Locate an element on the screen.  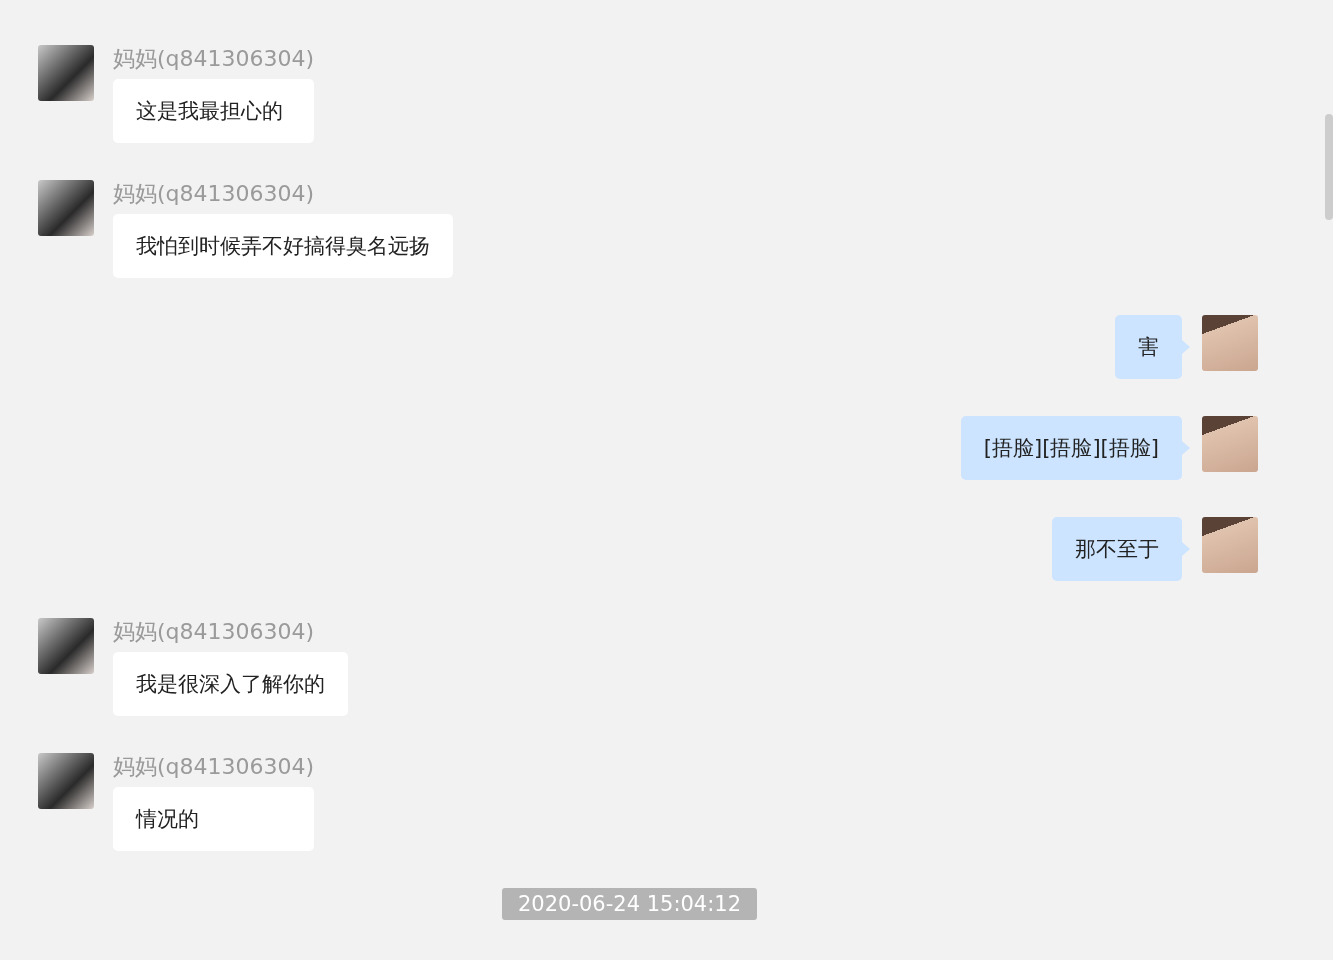
message-bubble: 我怕到时候弄不好搞得臭名远扬 is located at coordinates (283, 246).